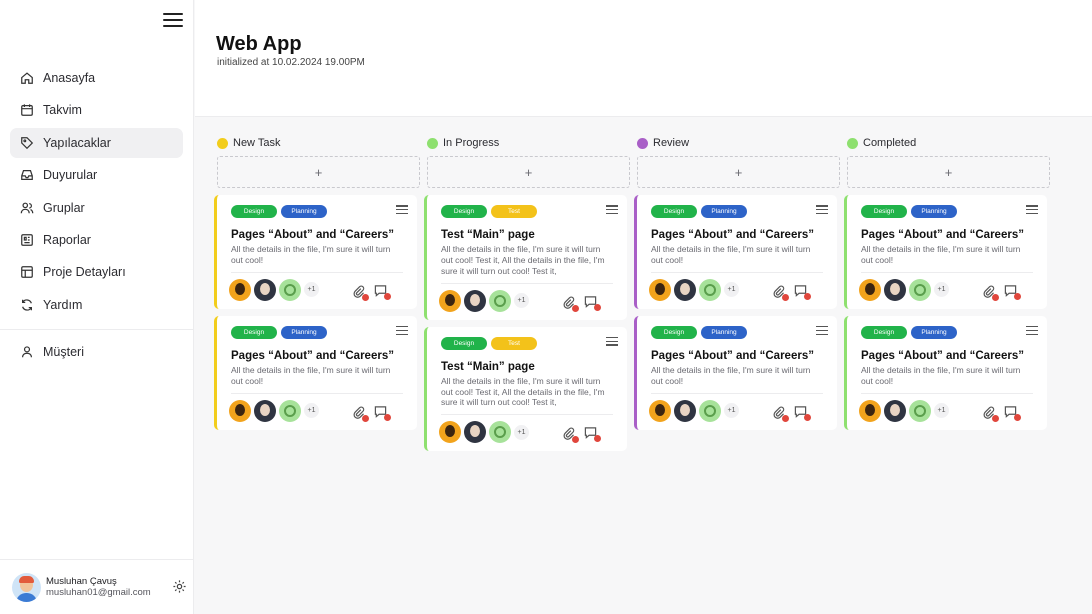  I want to click on sidebar-item-duyurular: Duyurular, so click(96, 175).